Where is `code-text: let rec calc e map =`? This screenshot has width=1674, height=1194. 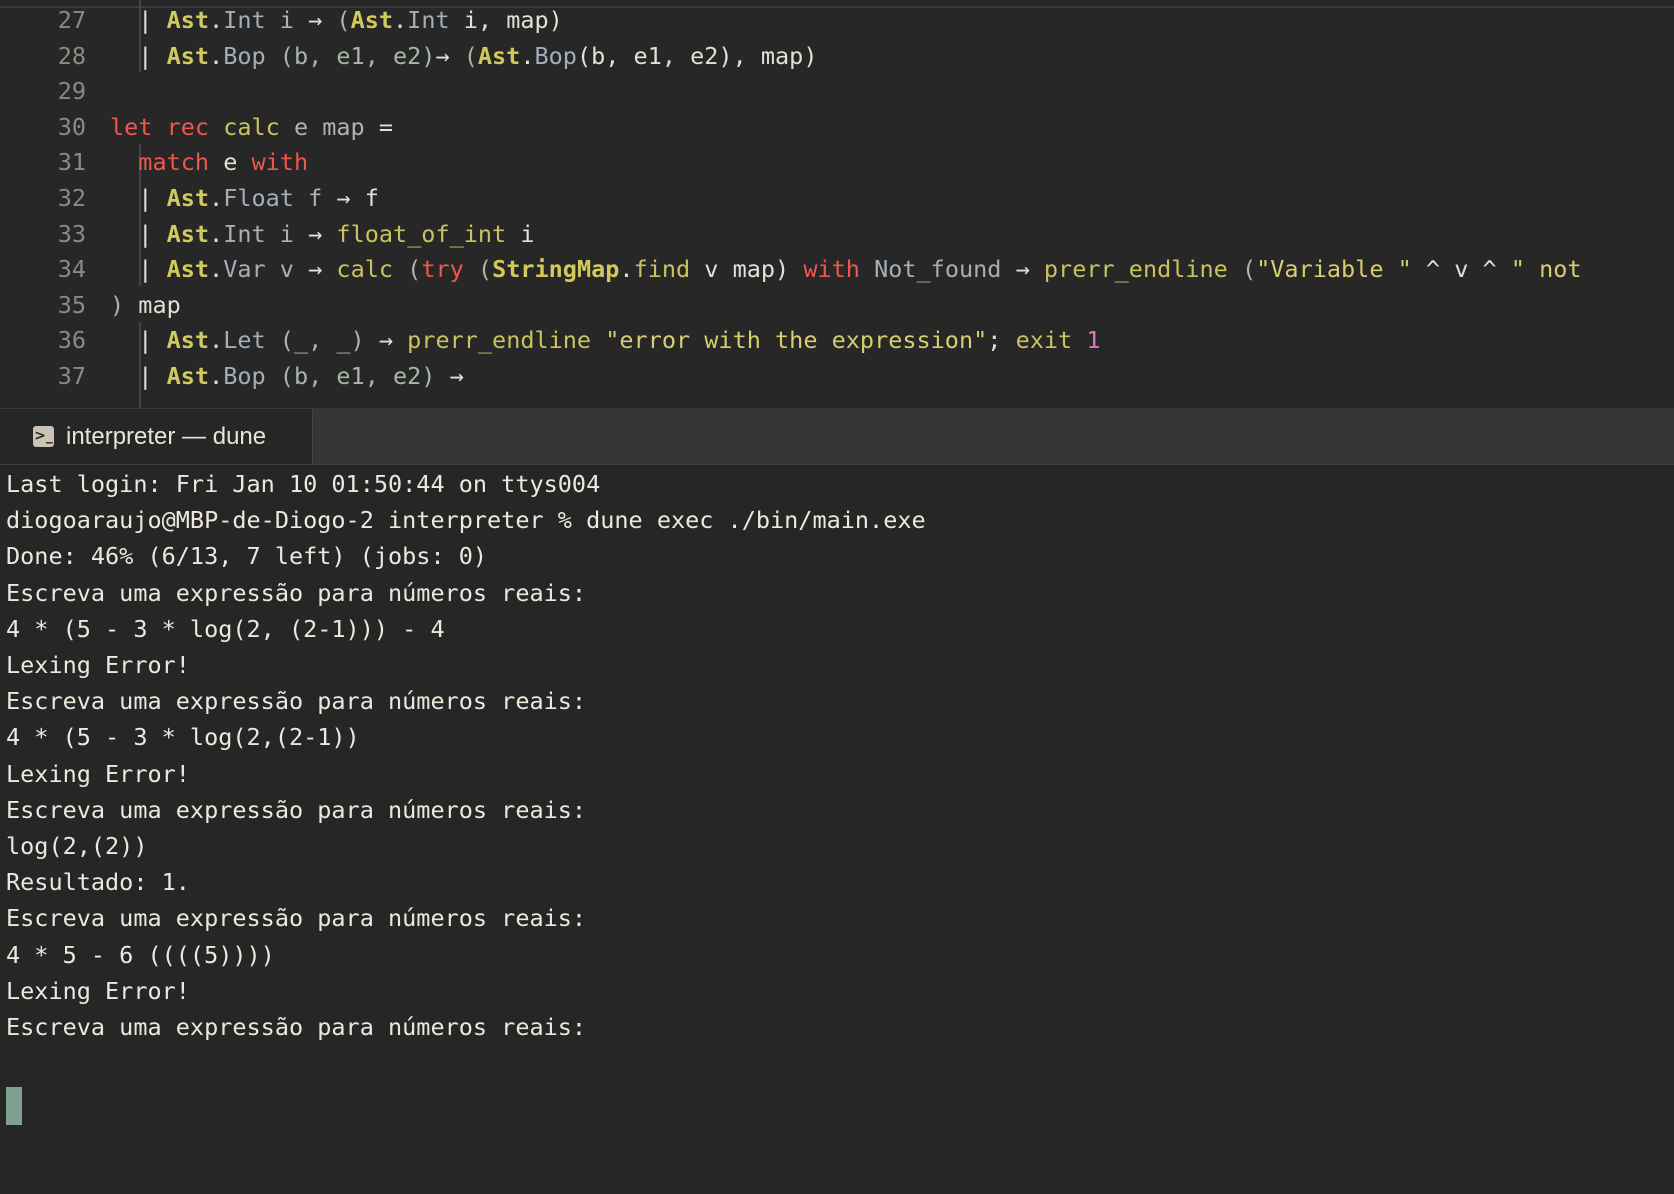 code-text: let rec calc e map = is located at coordinates (251, 127).